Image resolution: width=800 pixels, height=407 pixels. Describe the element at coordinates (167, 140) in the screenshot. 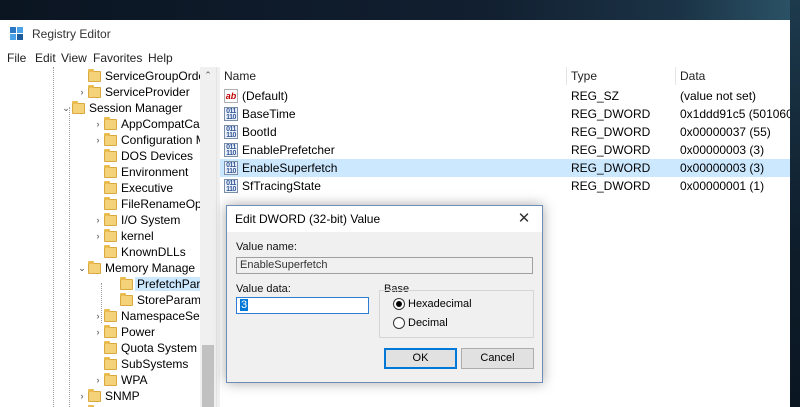

I see `tree-item-label: Configuration Ma` at that location.